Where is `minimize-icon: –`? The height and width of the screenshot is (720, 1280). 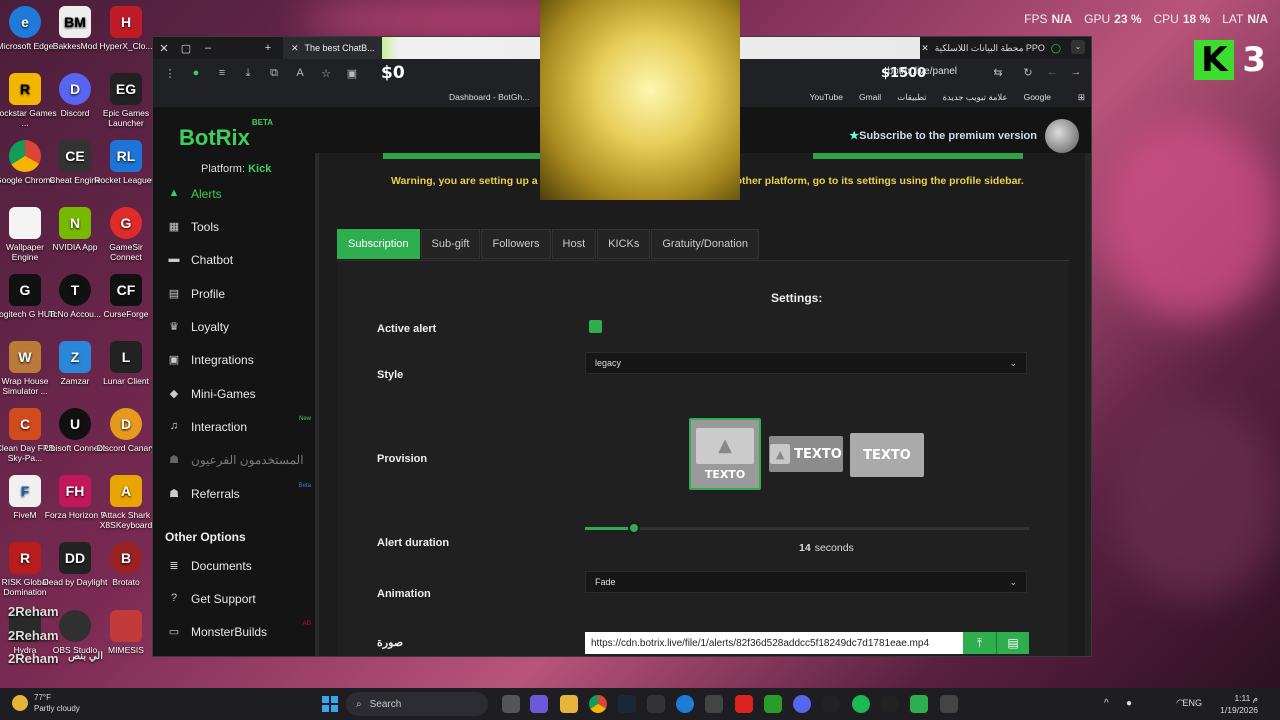
minimize-icon: – is located at coordinates (208, 48).